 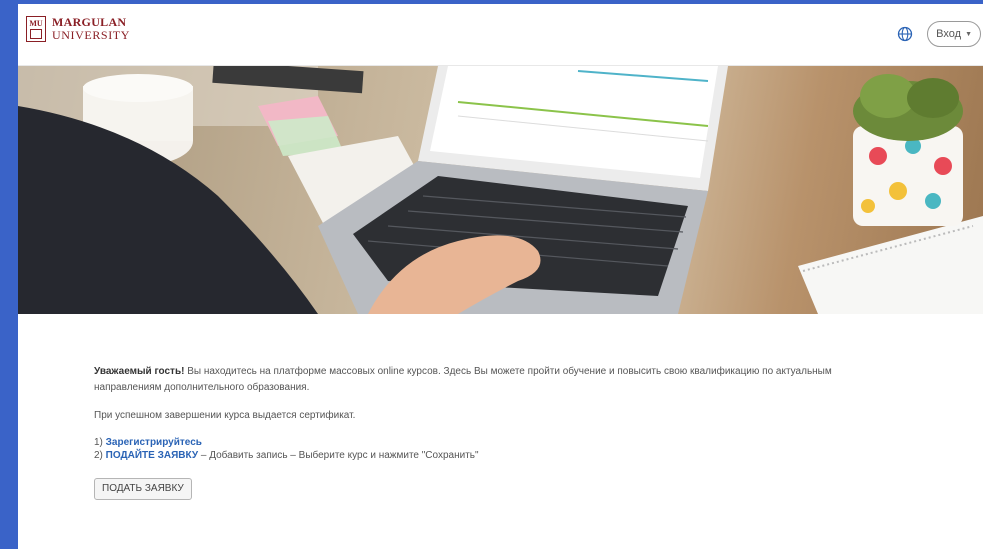 I want to click on logo-line2: UNIVERSITY, so click(x=91, y=35).